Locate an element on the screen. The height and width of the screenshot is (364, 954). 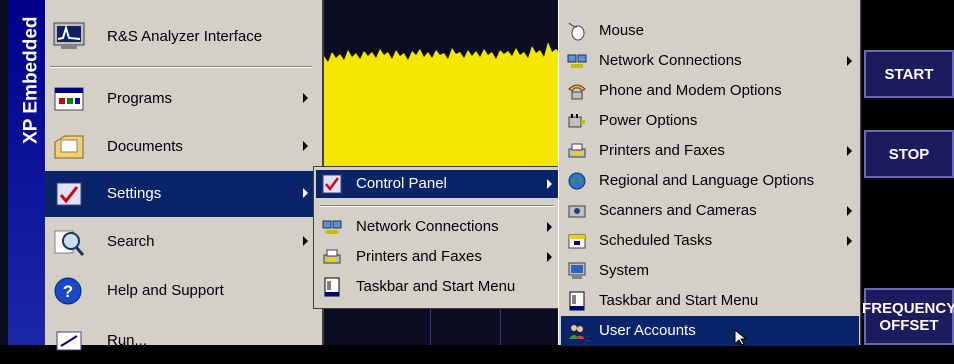
settings-item-taskbar: Taskbar and Start Menu is located at coordinates (437, 287).